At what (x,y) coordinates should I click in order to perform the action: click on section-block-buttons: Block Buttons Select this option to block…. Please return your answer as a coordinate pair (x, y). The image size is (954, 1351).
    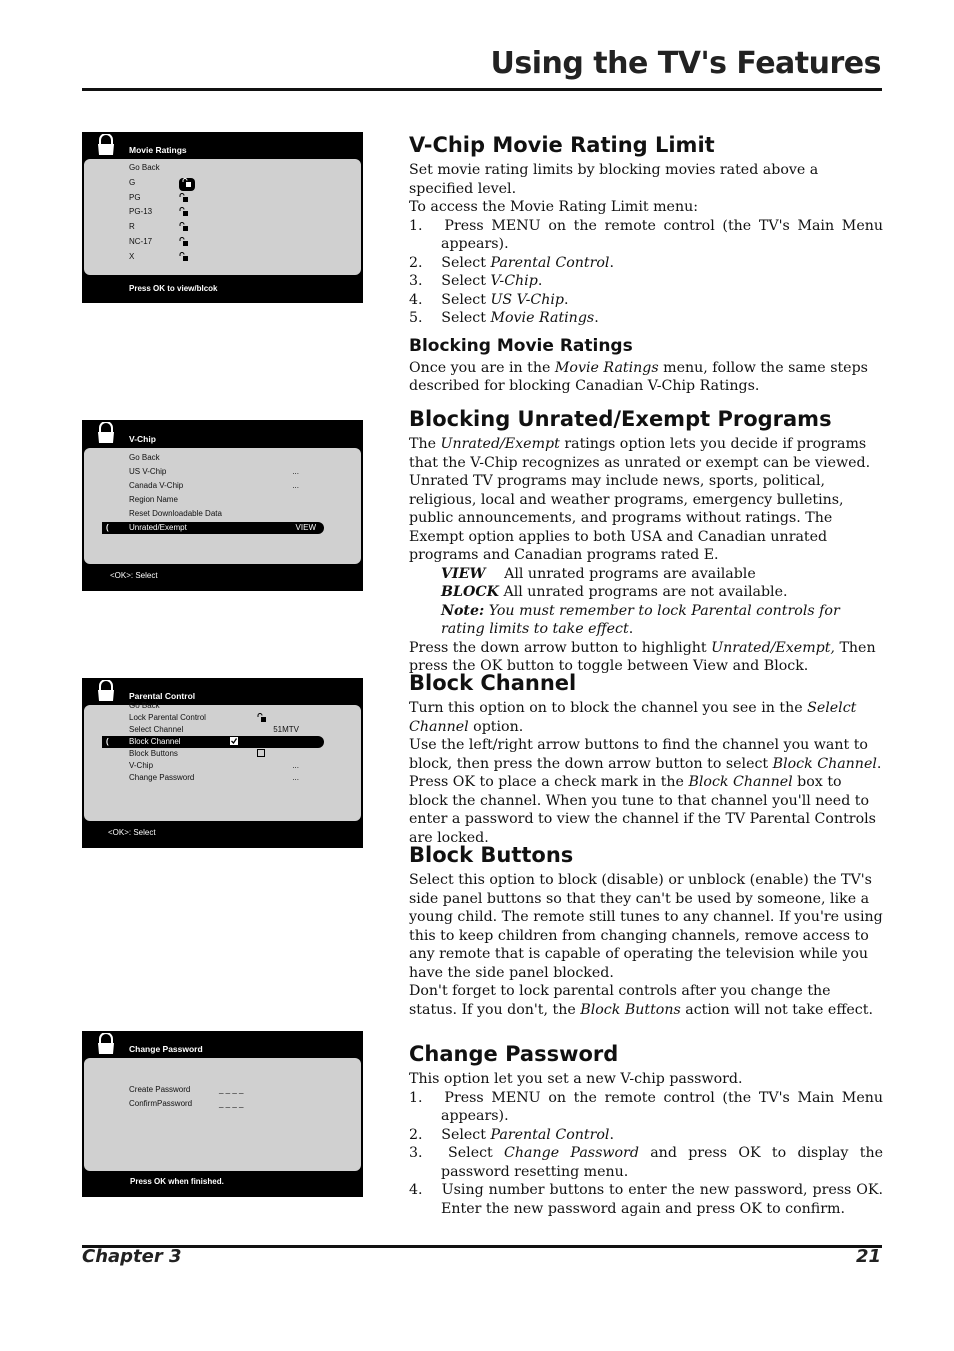
    Looking at the image, I should click on (646, 931).